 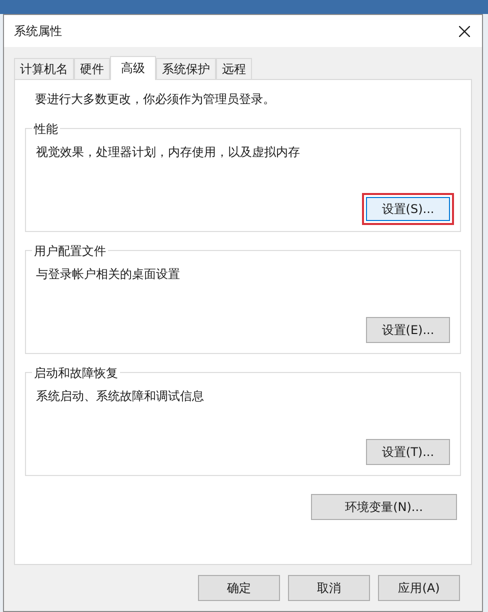 What do you see at coordinates (120, 396) in the screenshot?
I see `group-description: 系统启动、系统故障和调试信息` at bounding box center [120, 396].